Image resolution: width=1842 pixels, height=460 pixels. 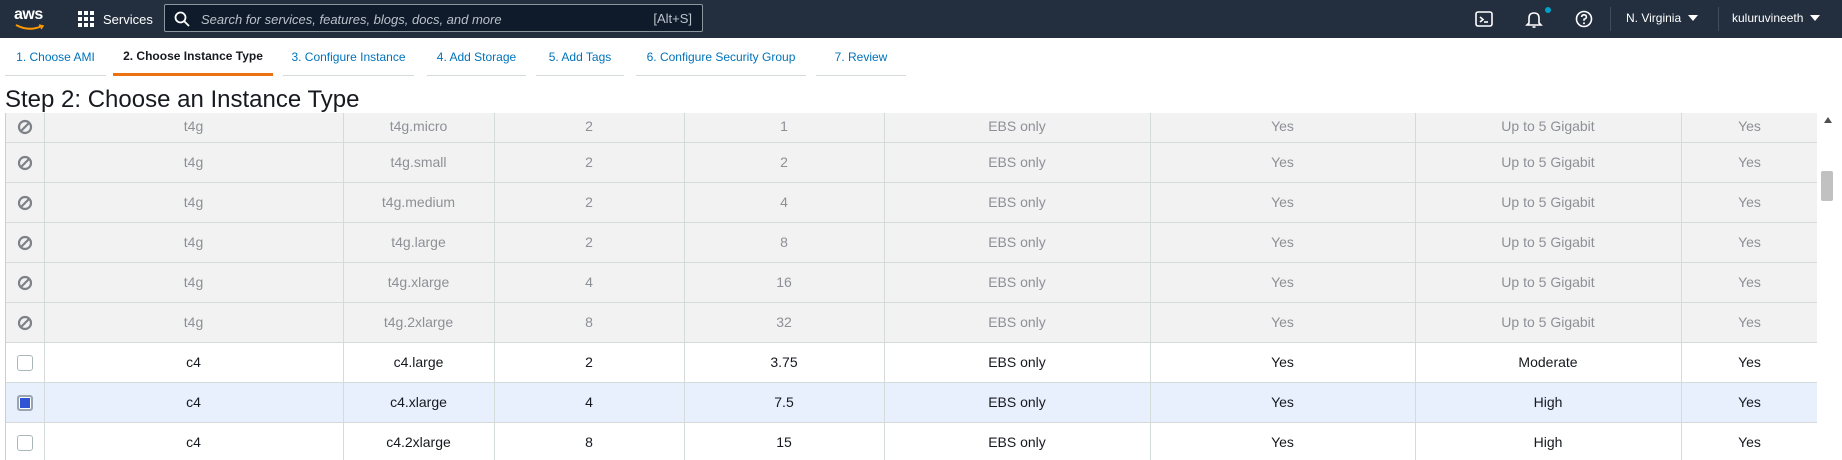 What do you see at coordinates (784, 128) in the screenshot?
I see `memory-cell: 1` at bounding box center [784, 128].